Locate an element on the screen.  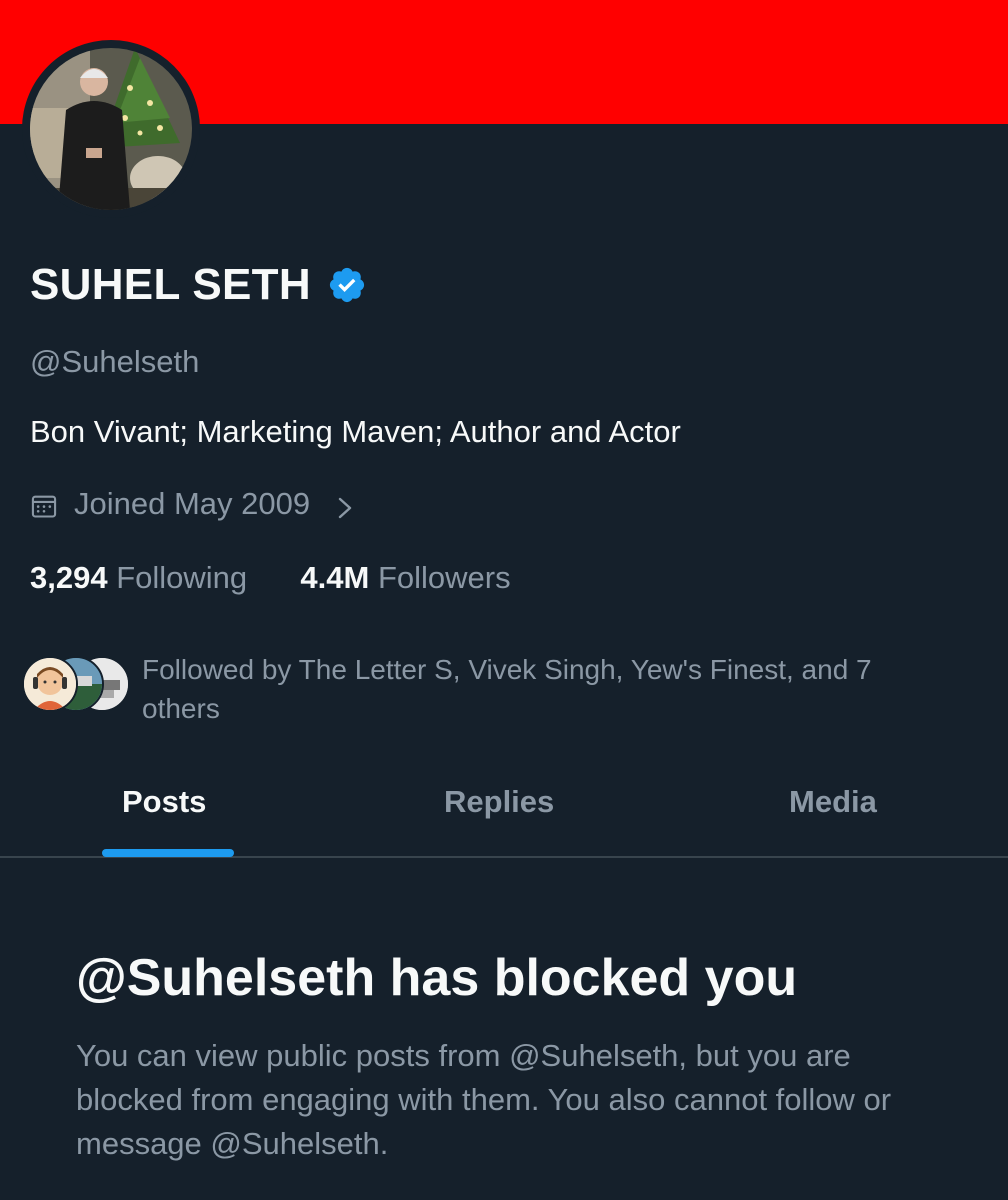
joined-date-text: Joined May 2009 is located at coordinates (192, 503).